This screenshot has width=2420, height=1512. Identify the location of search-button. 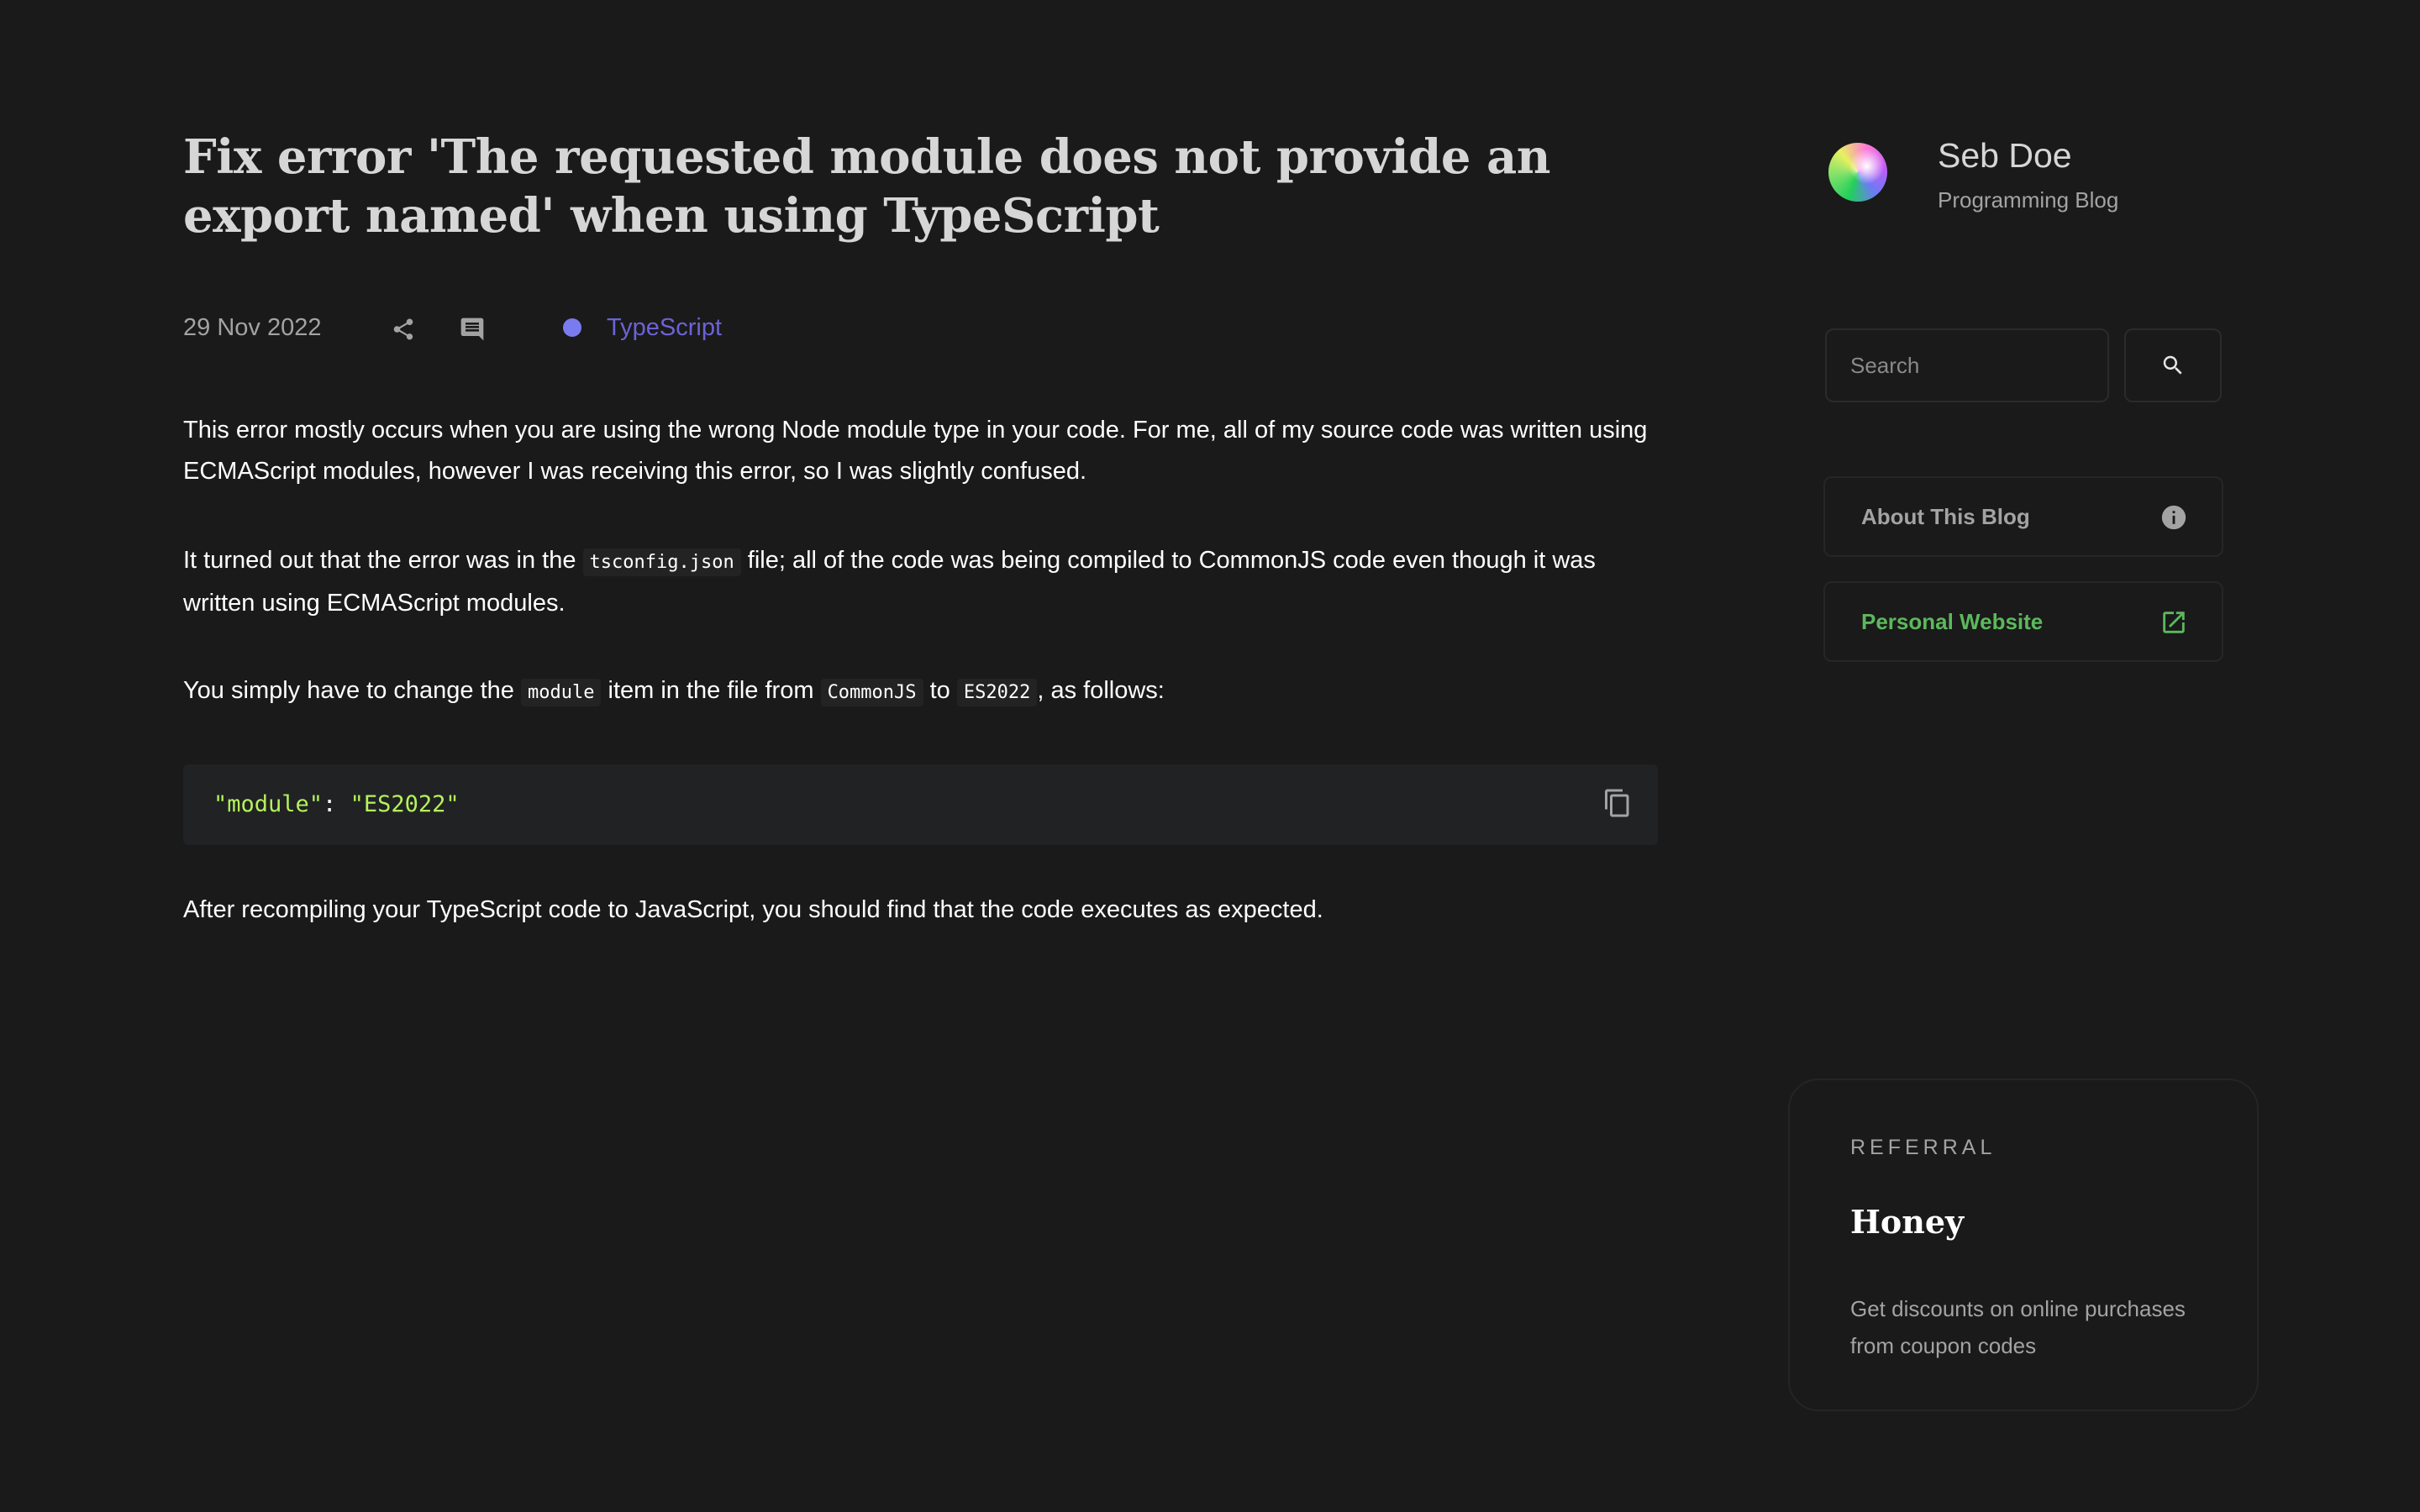
(2173, 365).